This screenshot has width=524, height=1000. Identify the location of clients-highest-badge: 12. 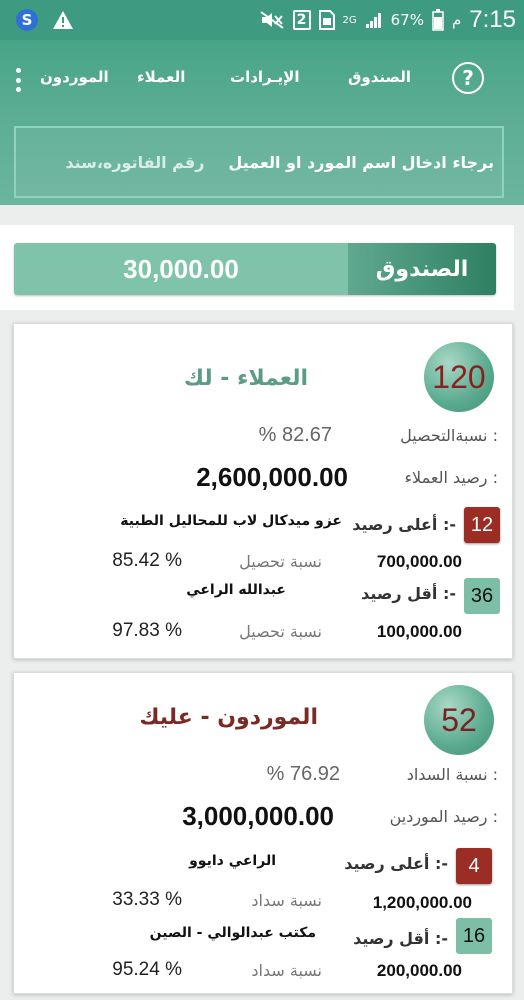
(482, 525).